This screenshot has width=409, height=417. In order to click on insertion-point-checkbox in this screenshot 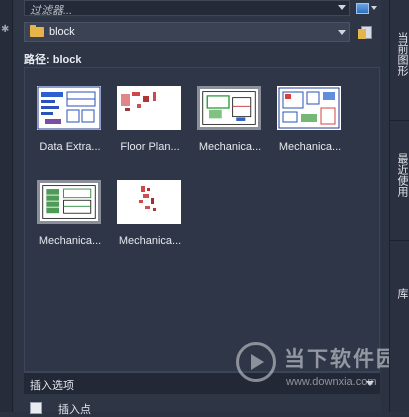, I will do `click(36, 408)`.